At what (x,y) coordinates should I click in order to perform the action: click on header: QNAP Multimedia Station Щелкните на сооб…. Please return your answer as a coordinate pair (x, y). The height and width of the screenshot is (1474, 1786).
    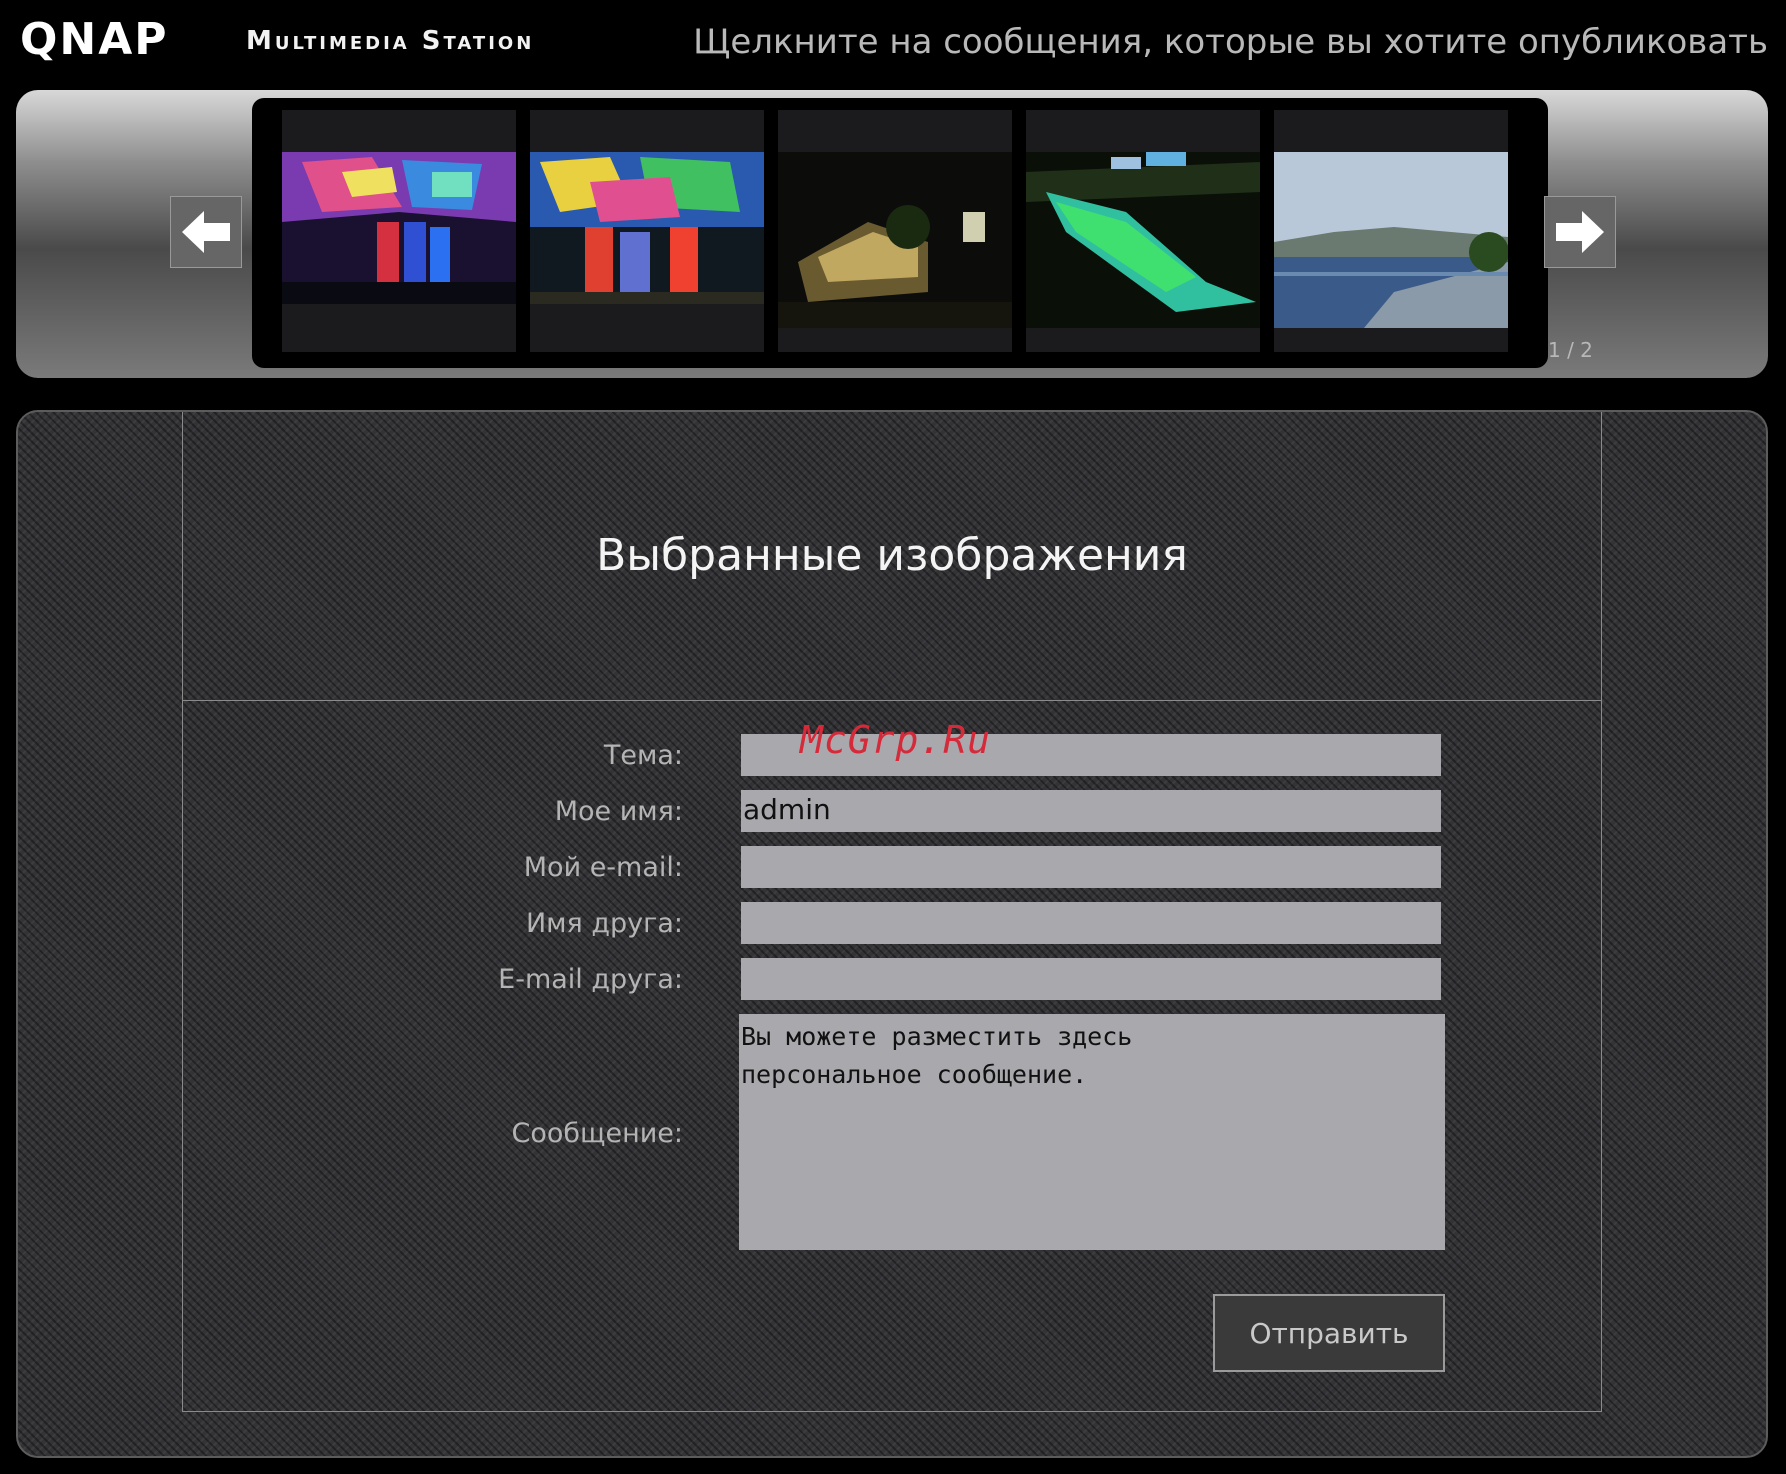
    Looking at the image, I should click on (893, 45).